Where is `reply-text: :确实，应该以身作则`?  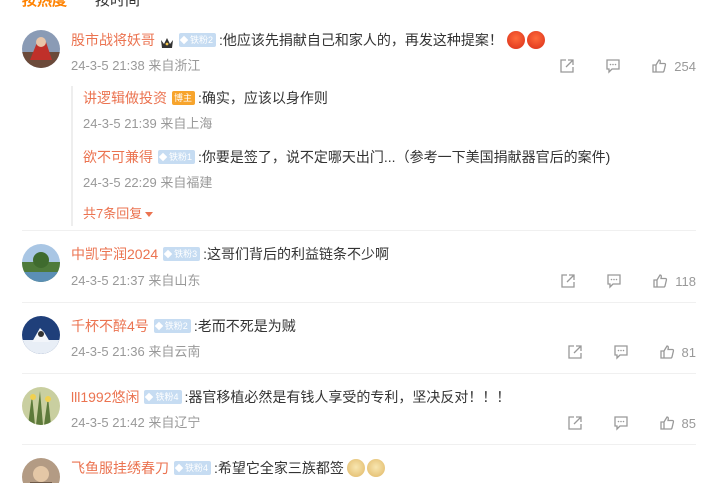 reply-text: :确实，应该以身作则 is located at coordinates (263, 98).